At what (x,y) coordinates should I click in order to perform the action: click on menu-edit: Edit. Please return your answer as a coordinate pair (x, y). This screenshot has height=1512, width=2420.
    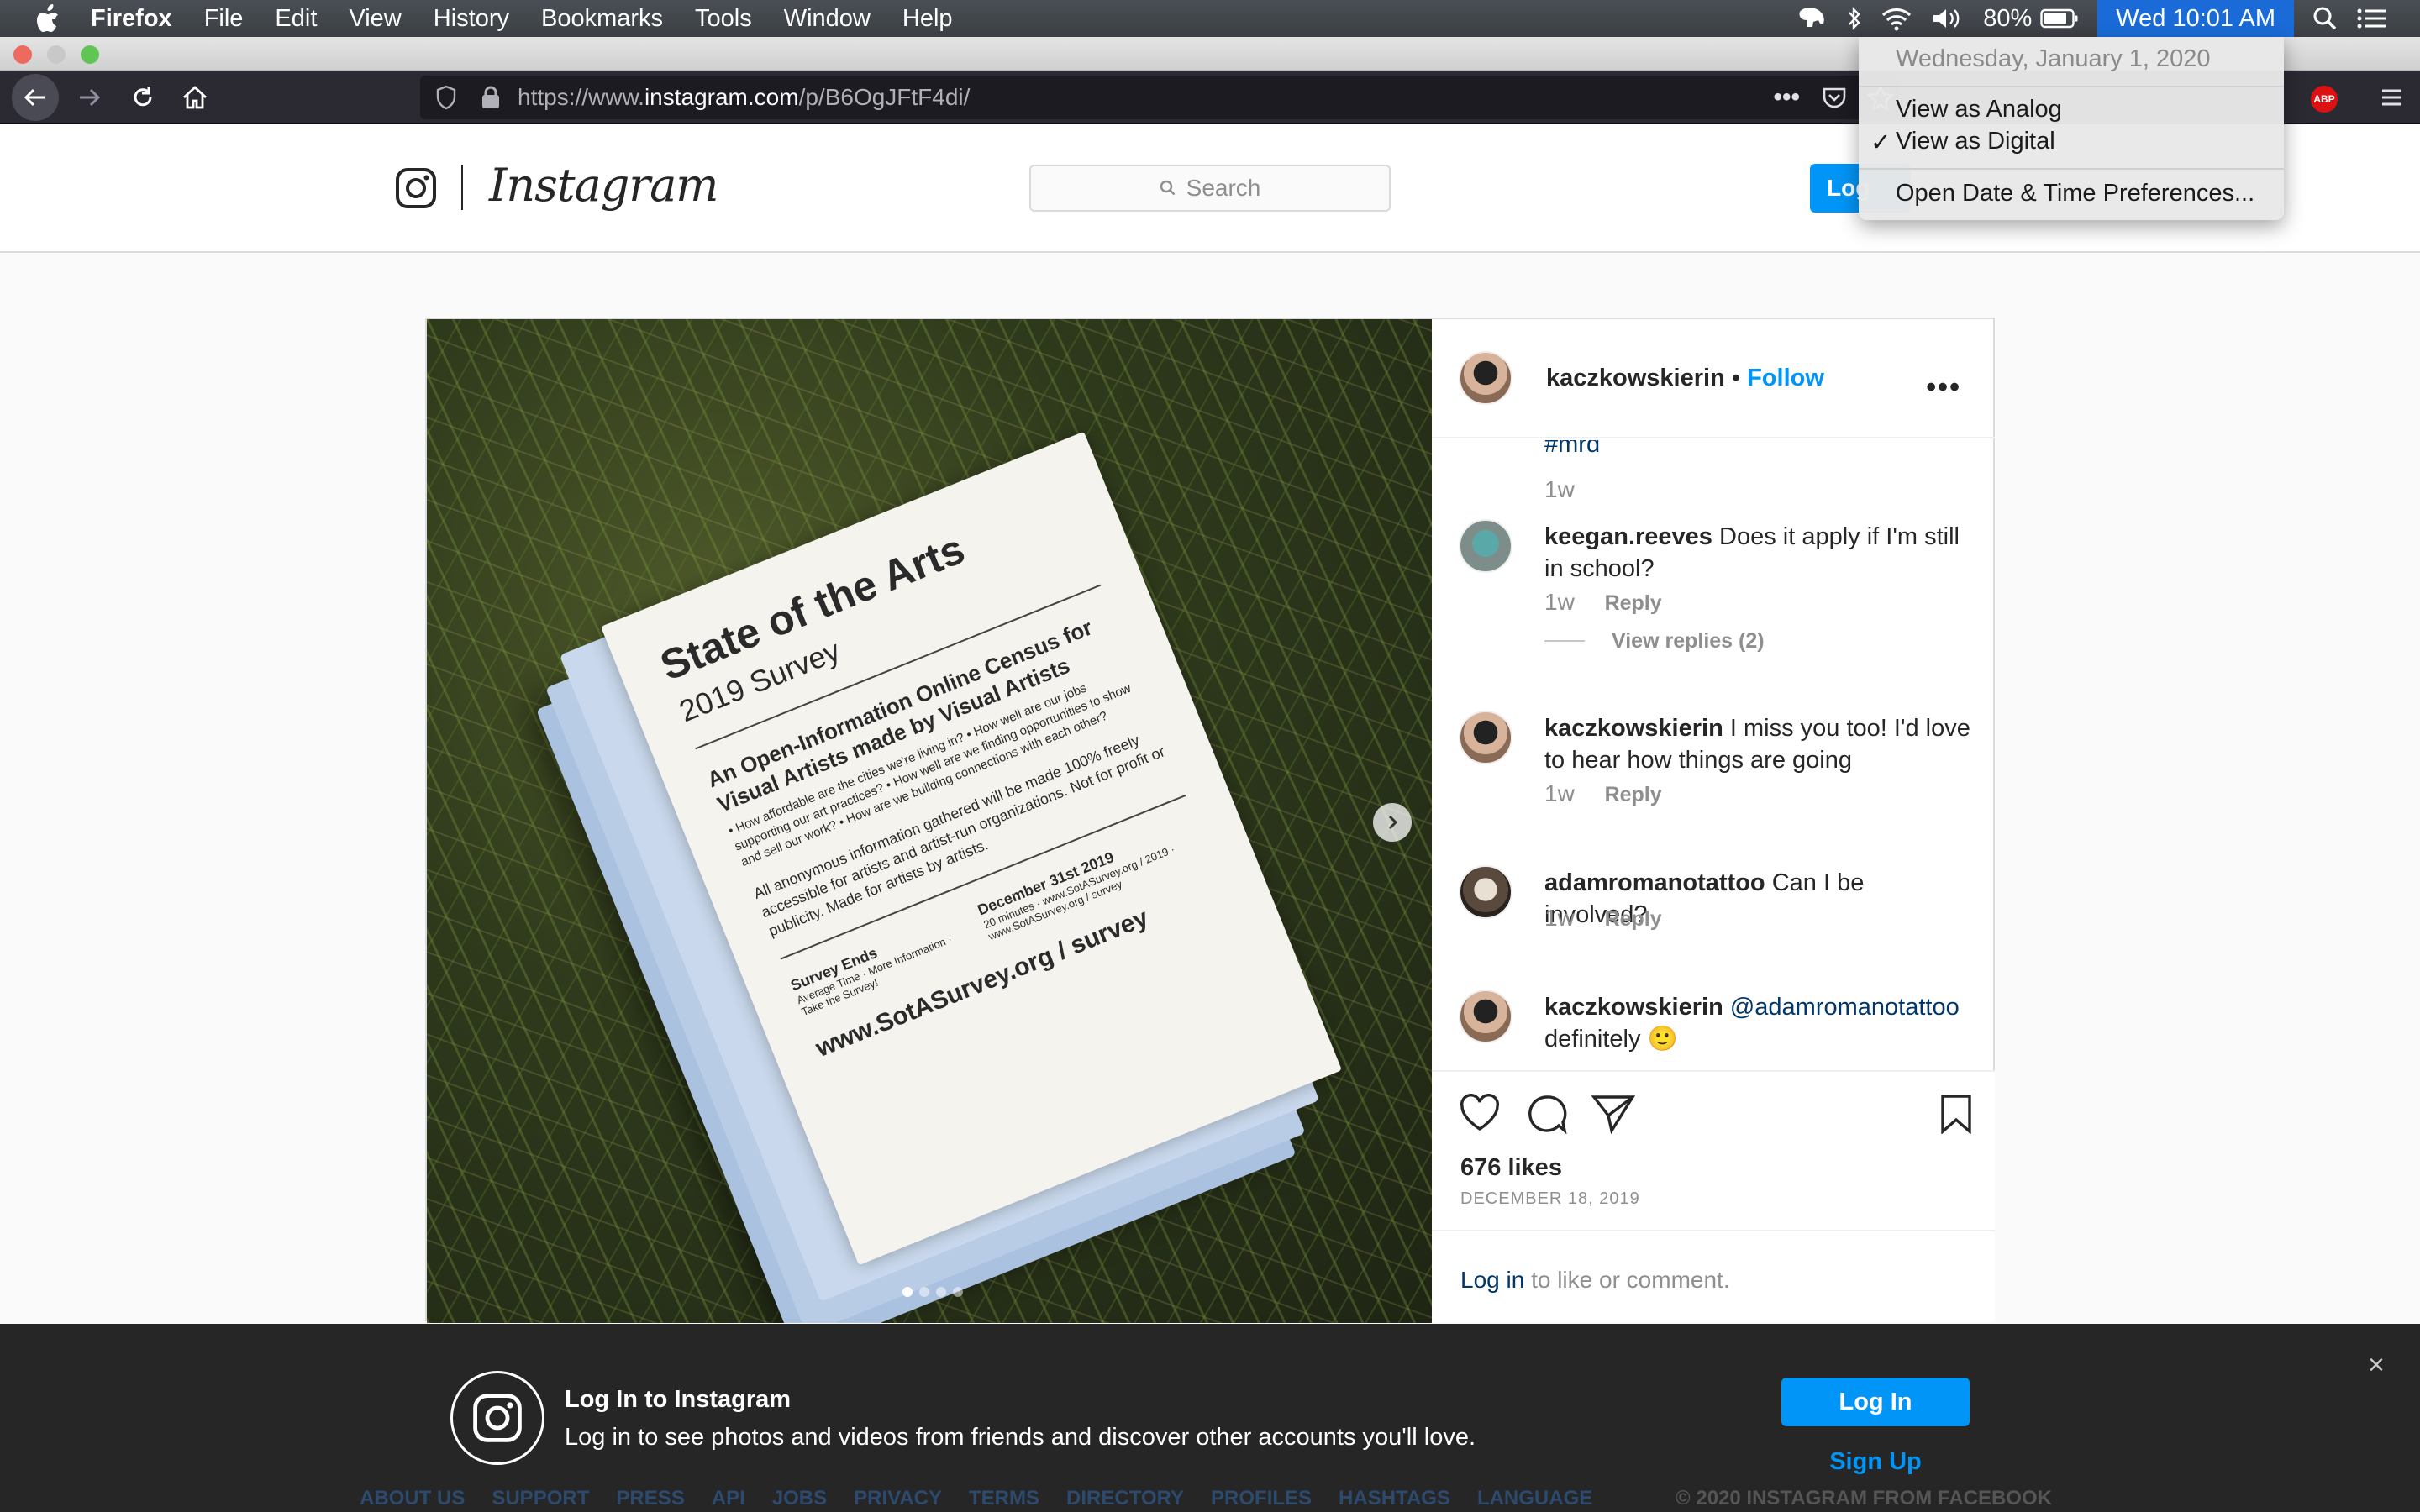
    Looking at the image, I should click on (296, 19).